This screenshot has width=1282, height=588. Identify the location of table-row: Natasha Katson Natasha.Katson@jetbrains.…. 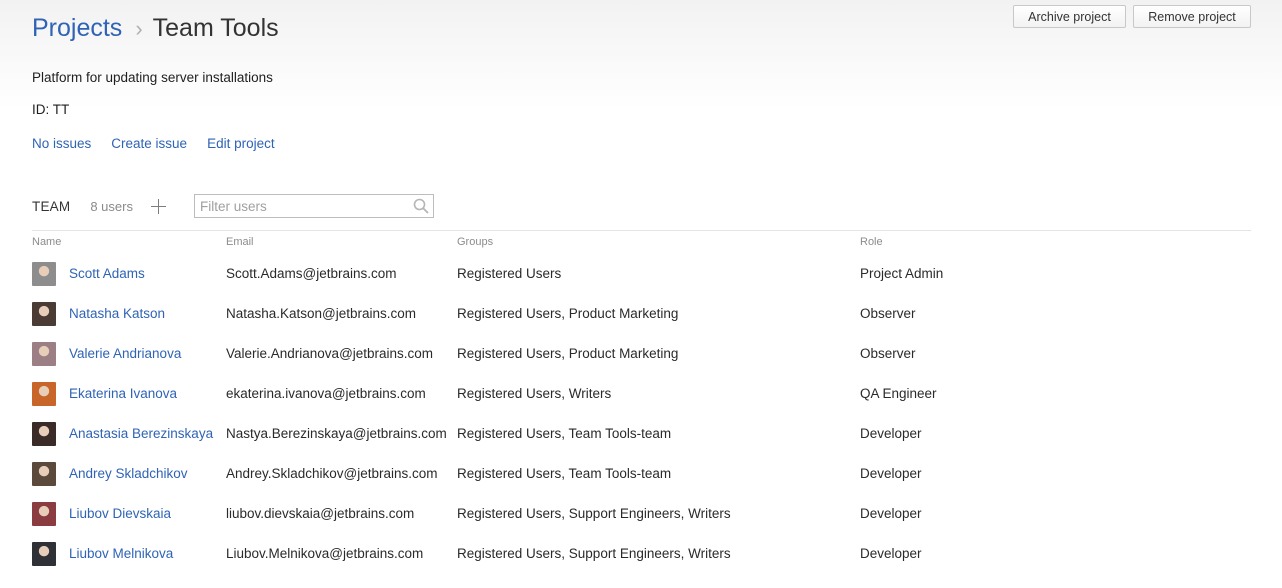
(642, 314).